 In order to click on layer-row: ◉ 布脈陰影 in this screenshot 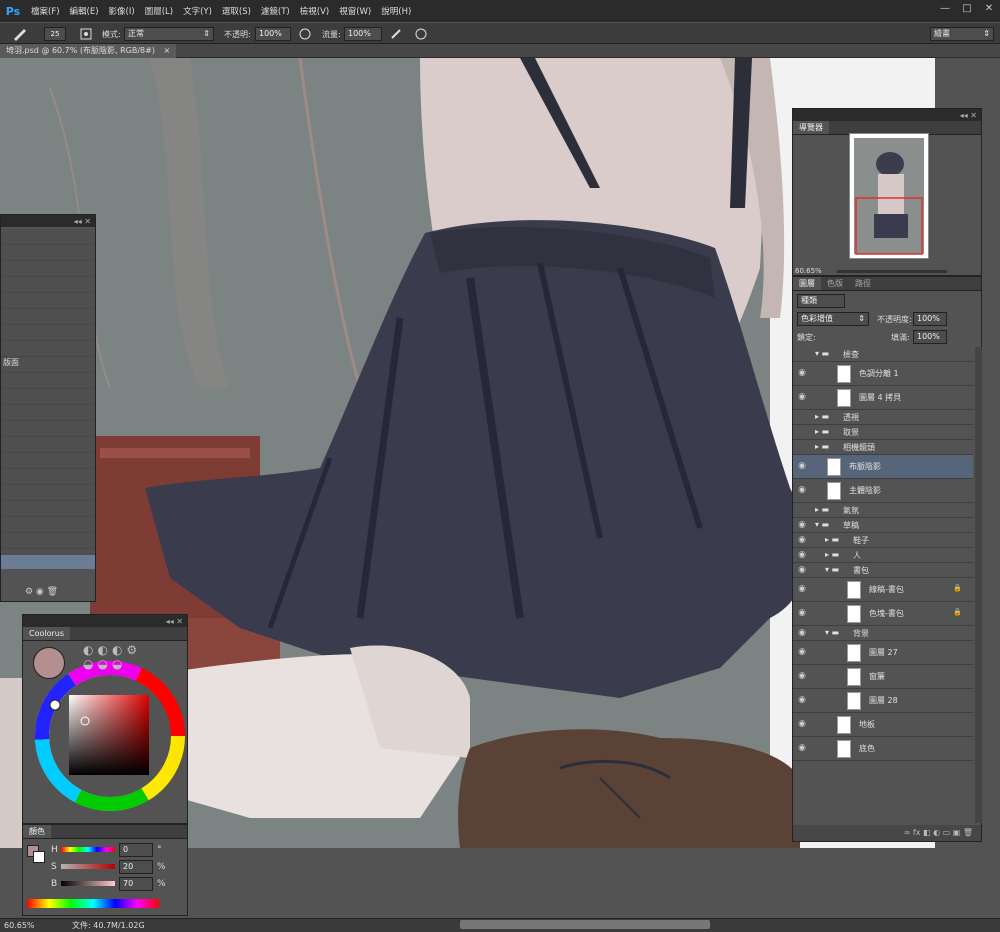, I will do `click(883, 467)`.